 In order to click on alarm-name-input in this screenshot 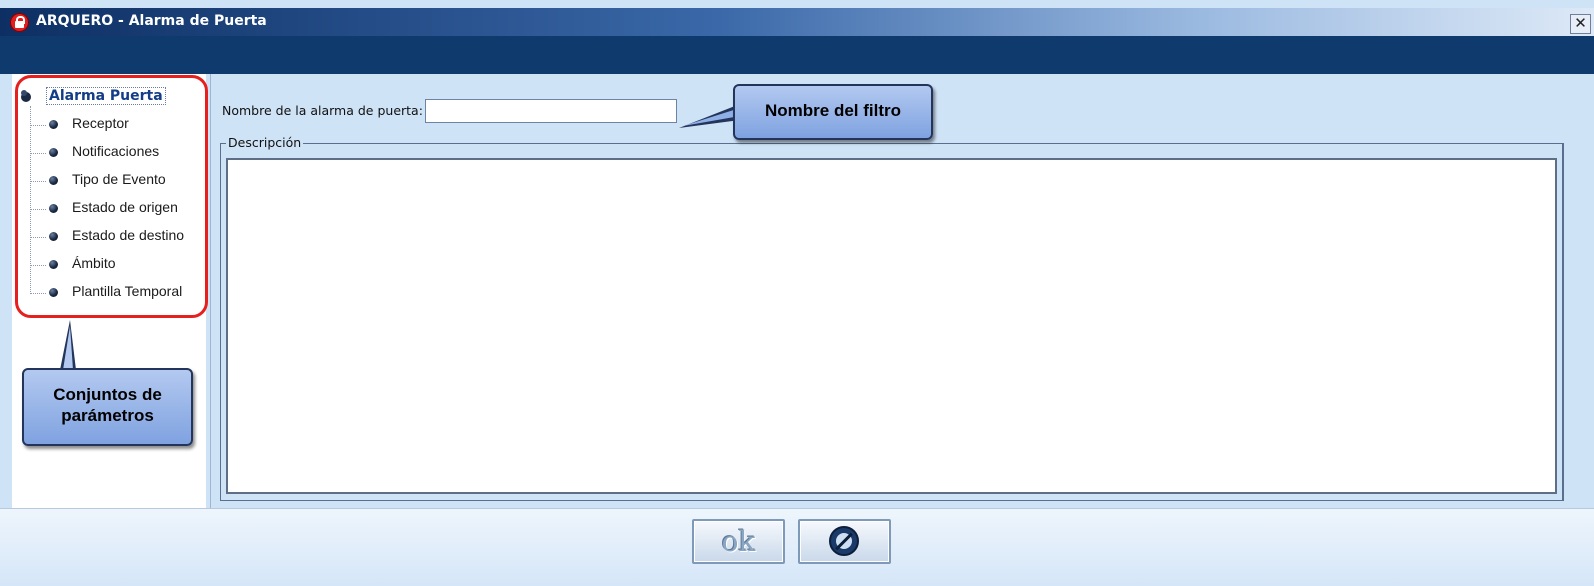, I will do `click(551, 111)`.